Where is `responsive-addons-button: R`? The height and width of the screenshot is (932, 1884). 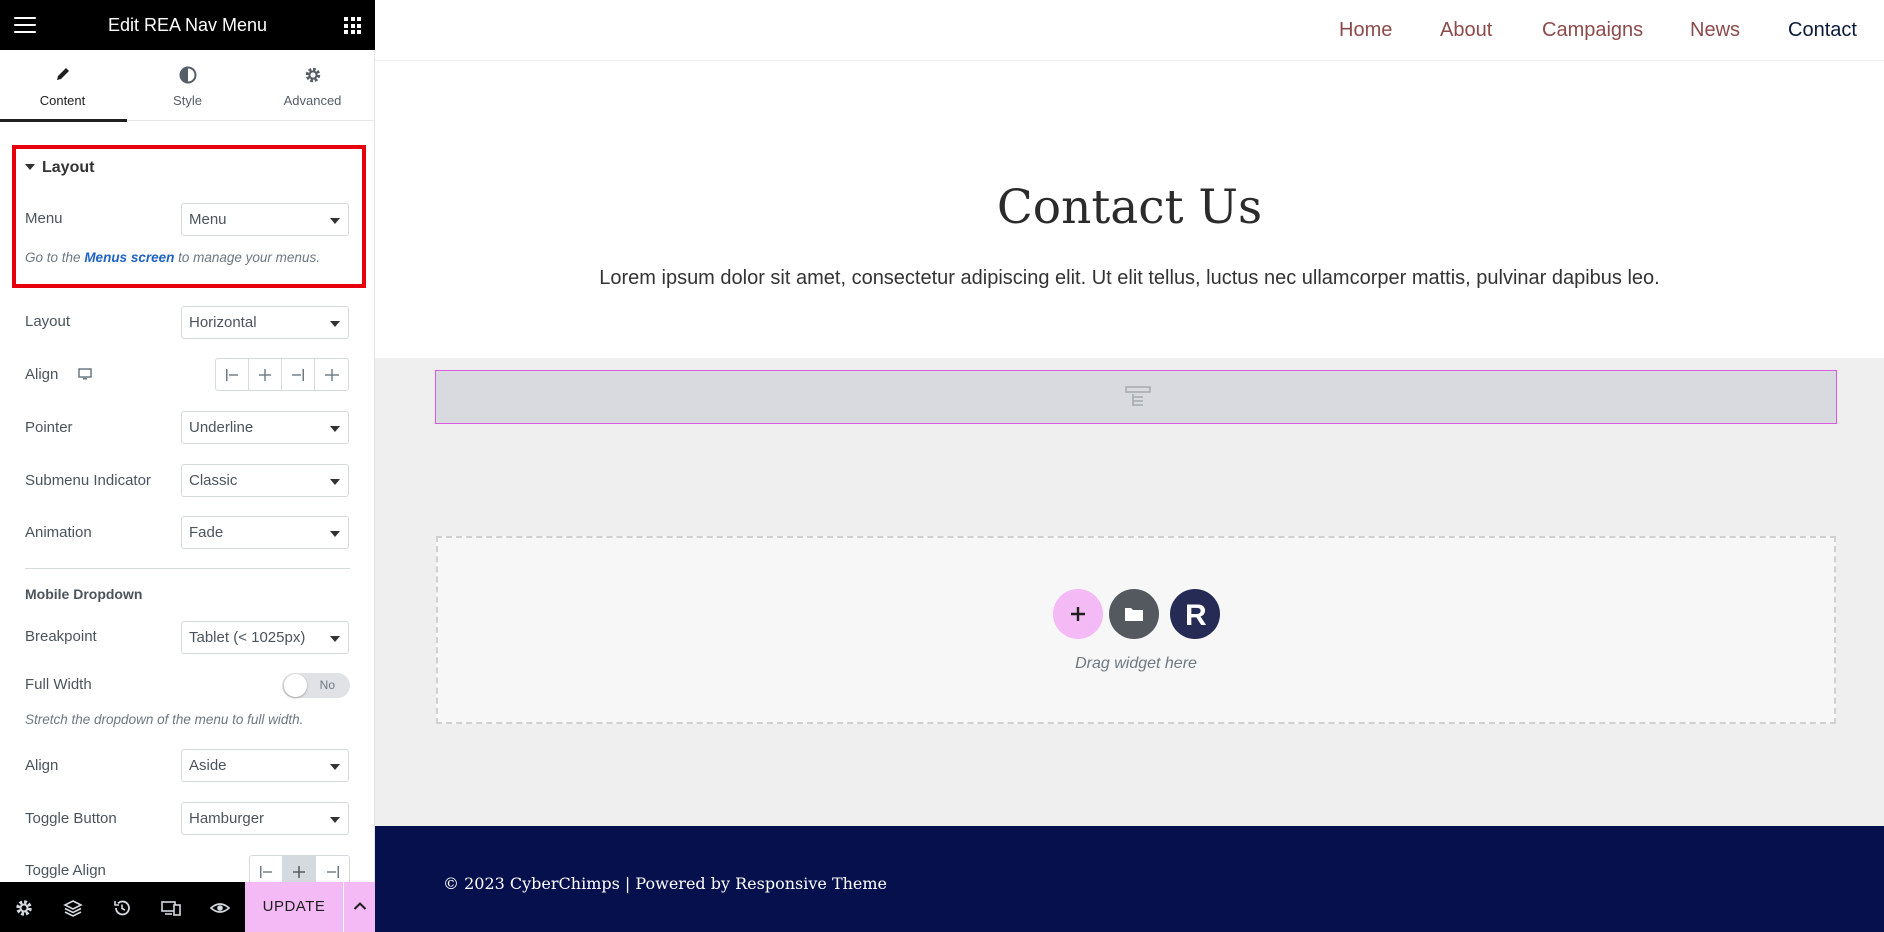 responsive-addons-button: R is located at coordinates (1195, 614).